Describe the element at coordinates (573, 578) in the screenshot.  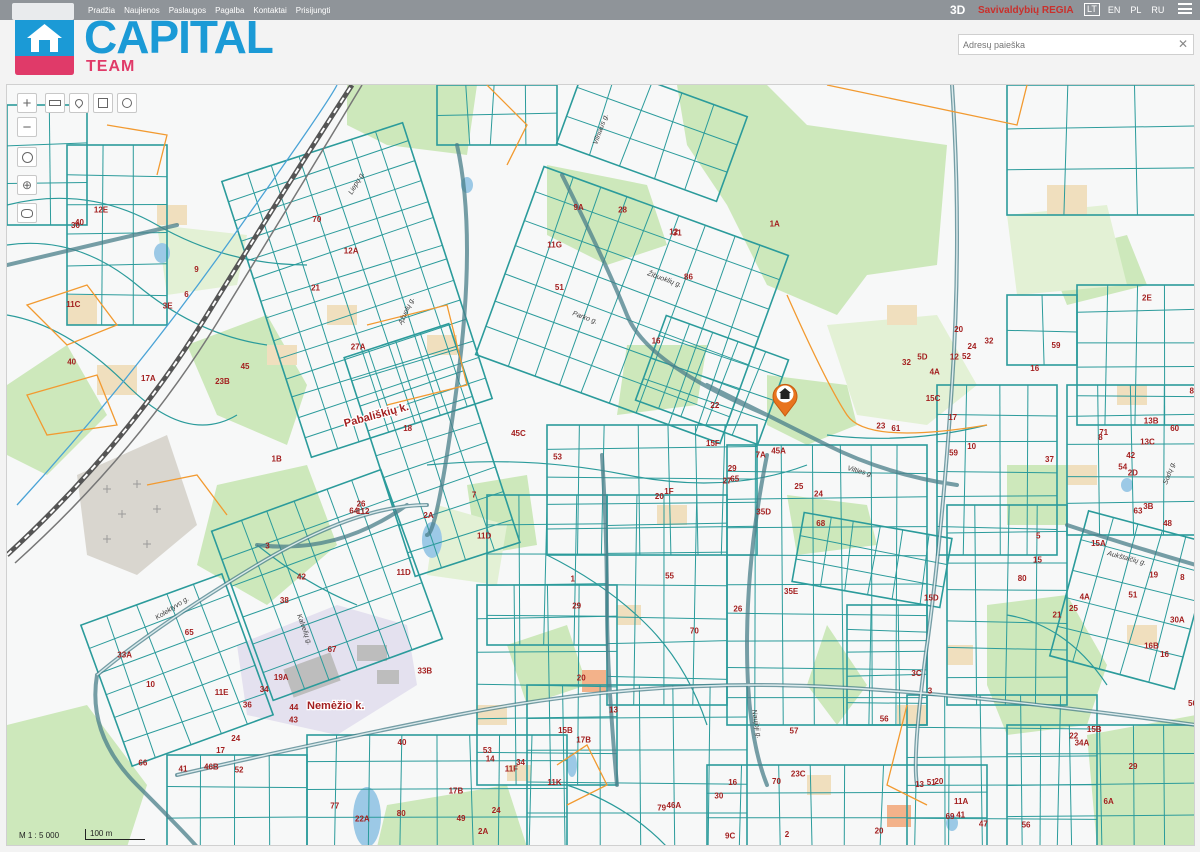
I see `parcel-number-label: 1` at that location.